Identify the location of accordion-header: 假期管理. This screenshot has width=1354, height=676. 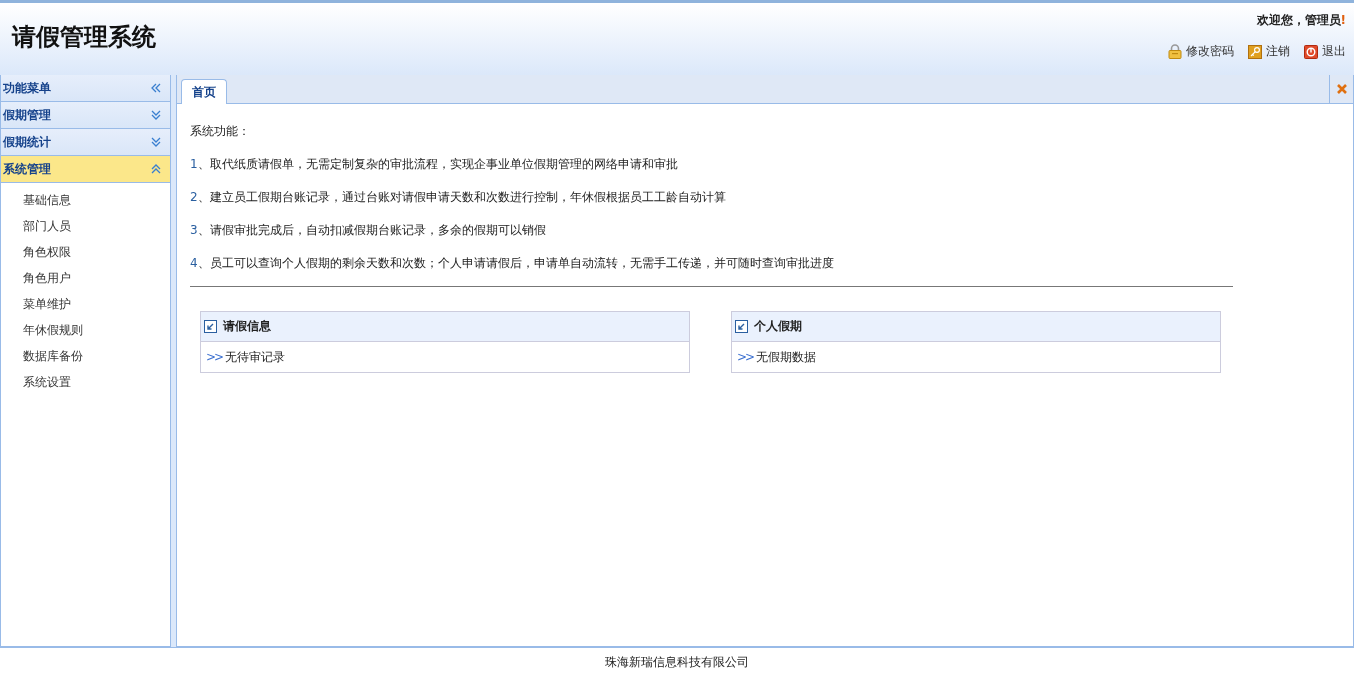
(85, 115).